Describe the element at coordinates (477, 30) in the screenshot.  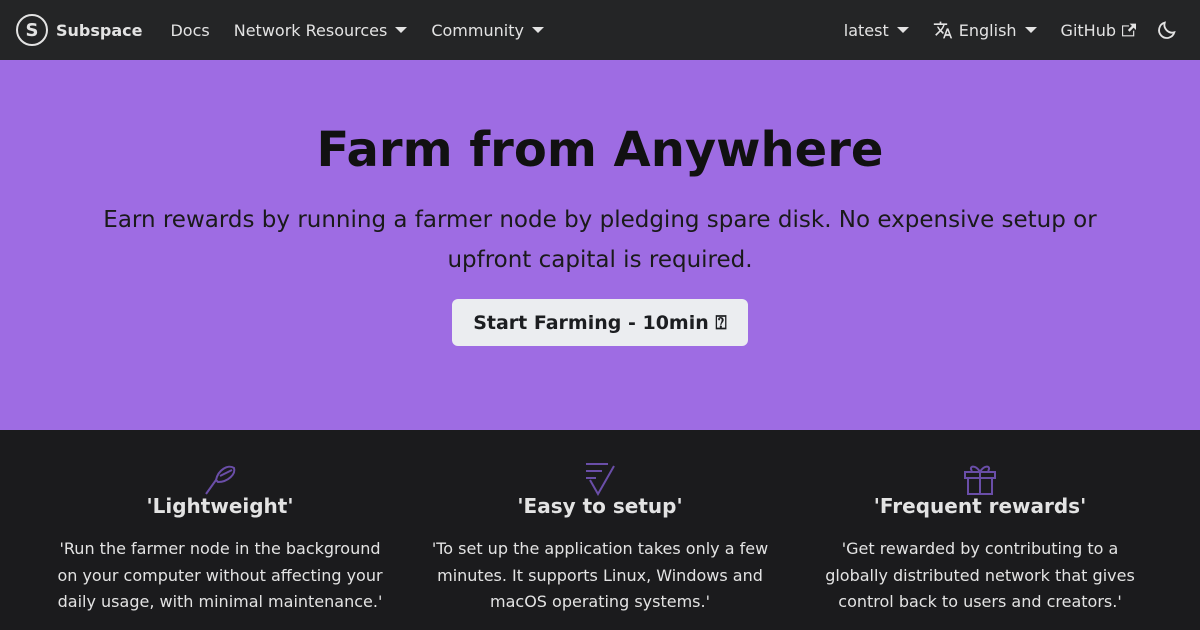
I see `nav-community-label: Community` at that location.